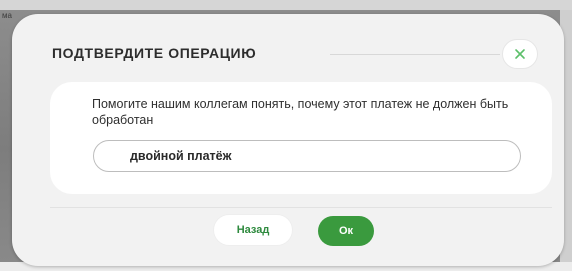 The height and width of the screenshot is (271, 572). I want to click on back-button: Назад, so click(253, 230).